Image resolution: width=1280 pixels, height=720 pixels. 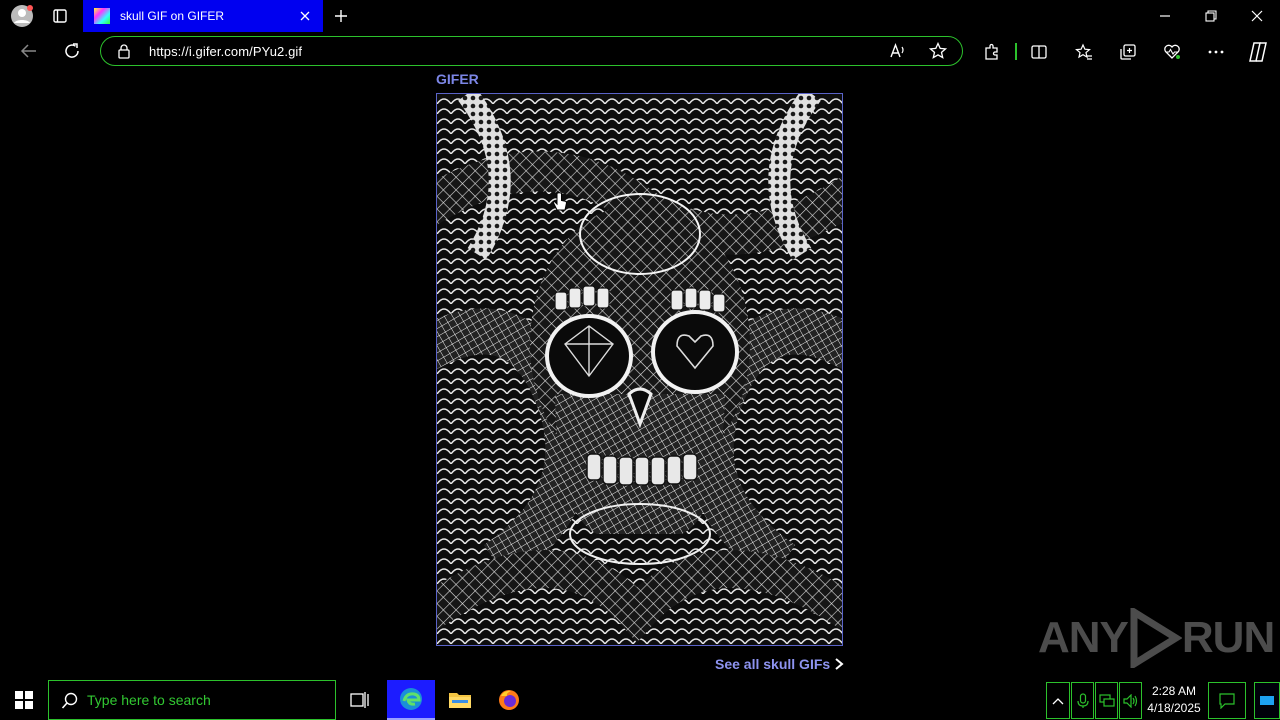 What do you see at coordinates (305, 16) in the screenshot?
I see `tab-close-icon` at bounding box center [305, 16].